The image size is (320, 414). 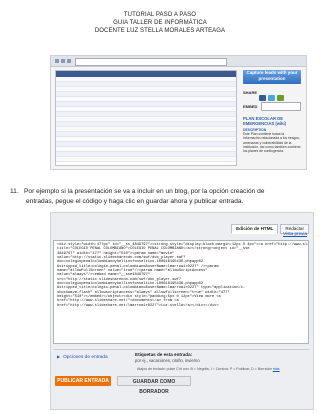 I want to click on embed-label: EMBED, so click(x=250, y=106).